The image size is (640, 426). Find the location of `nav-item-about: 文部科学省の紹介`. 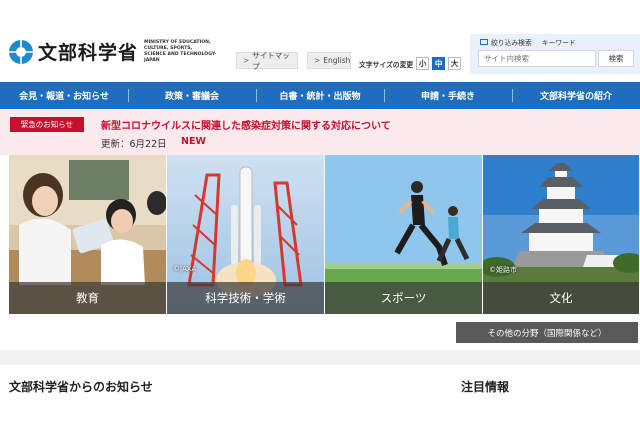

nav-item-about: 文部科学省の紹介 is located at coordinates (576, 95).